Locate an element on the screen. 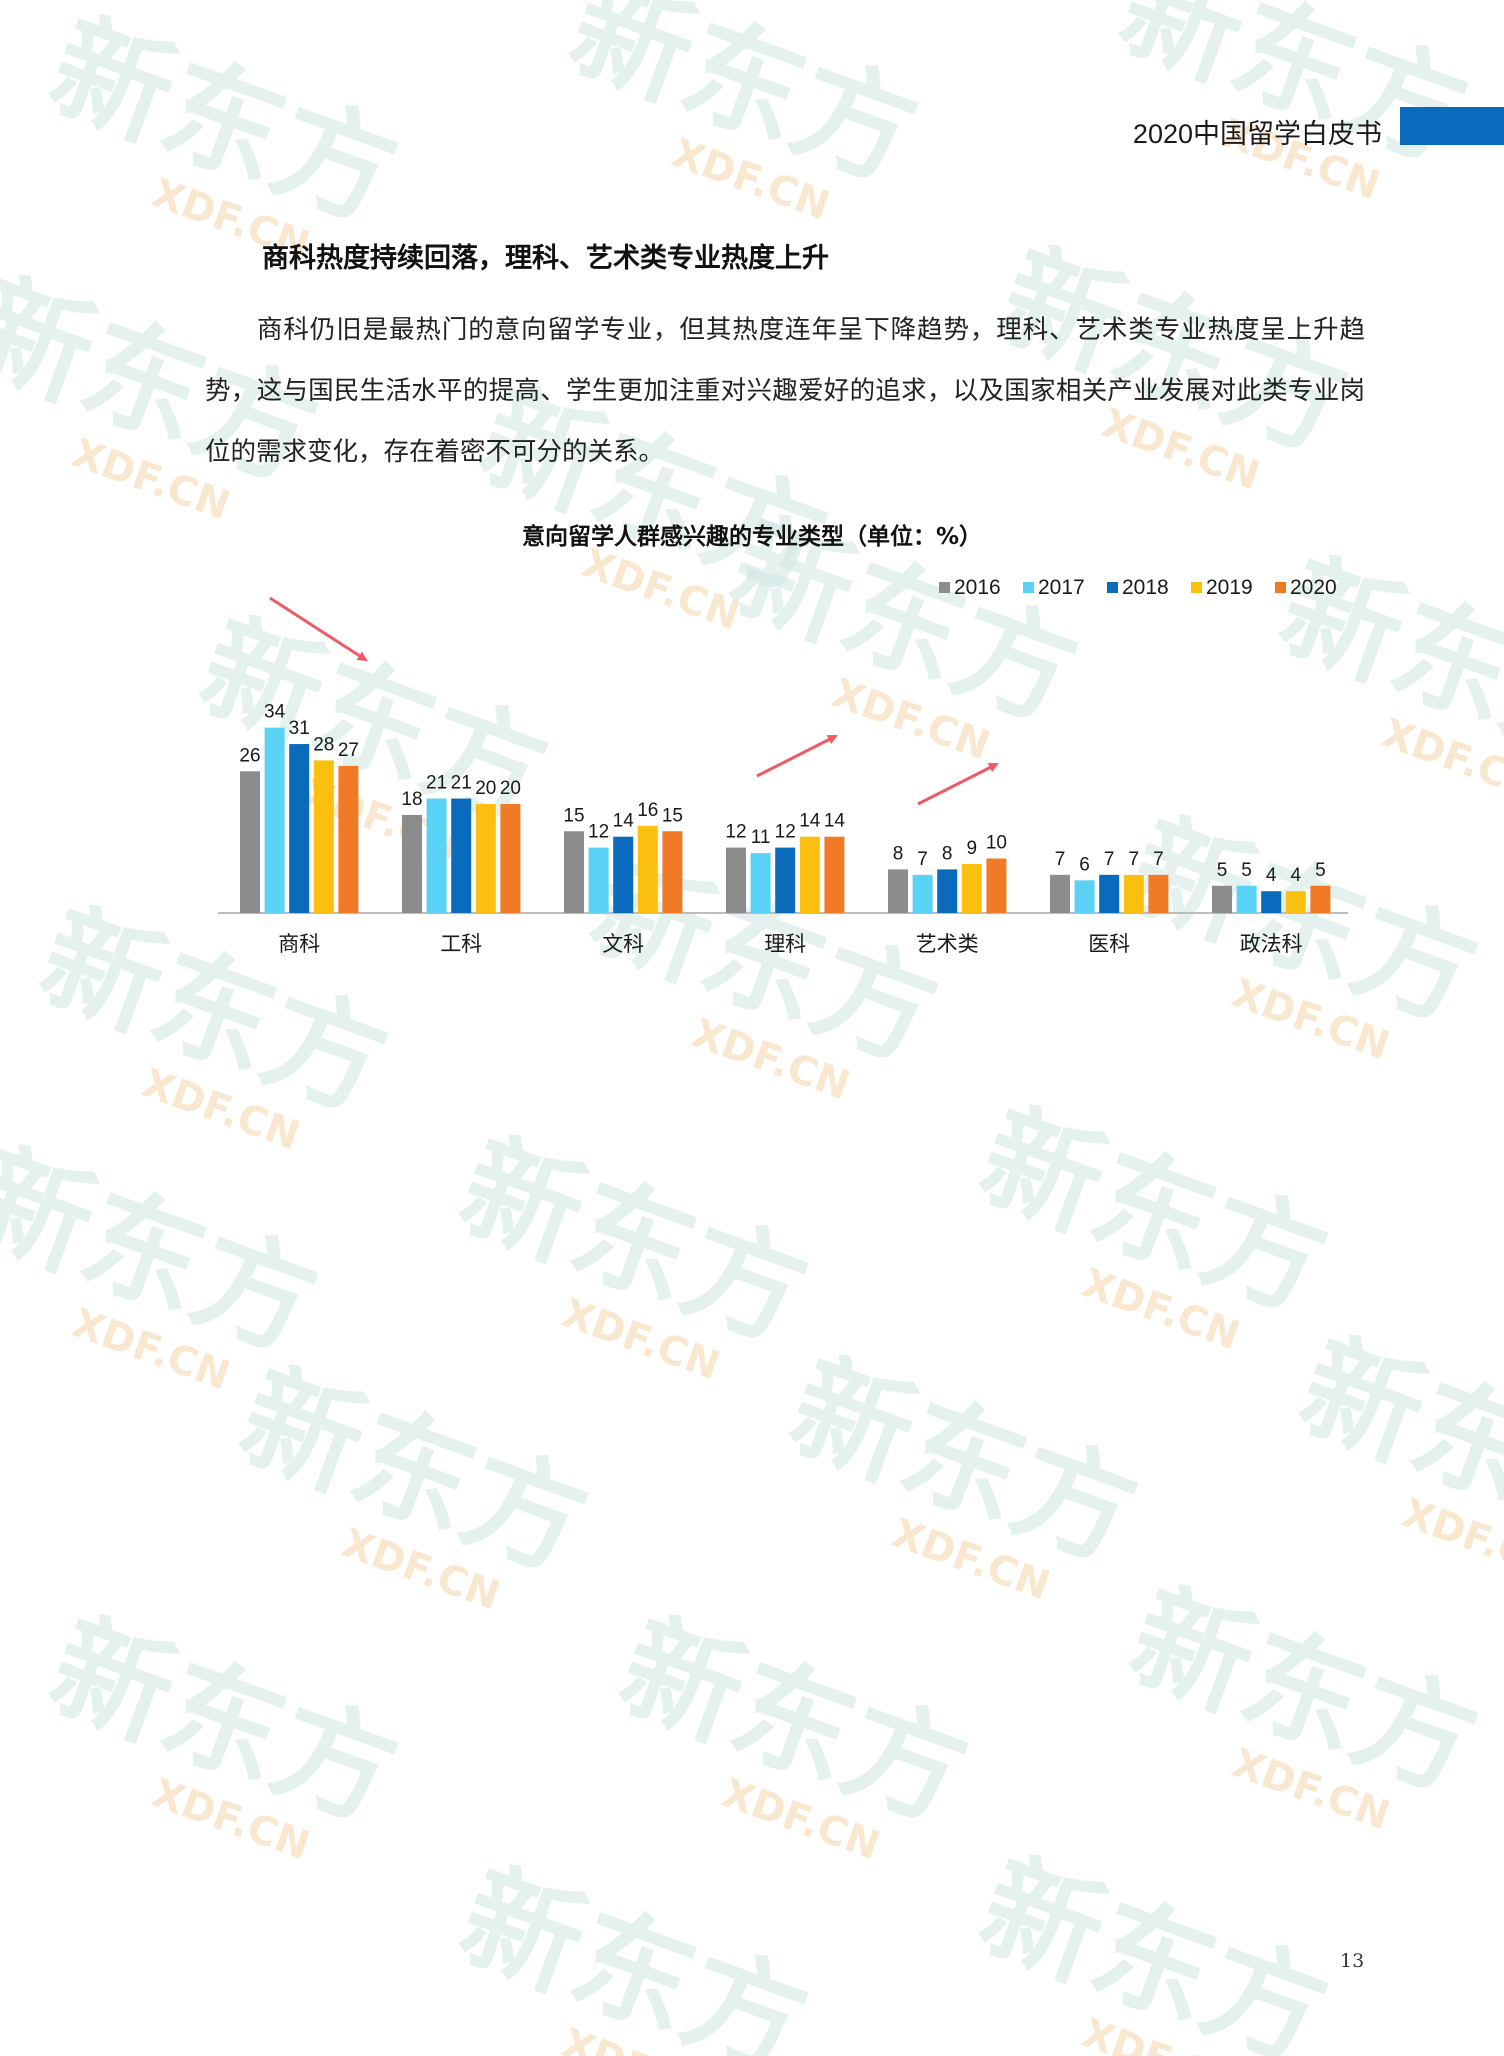  data-label-工科-2018: 21 is located at coordinates (461, 783).